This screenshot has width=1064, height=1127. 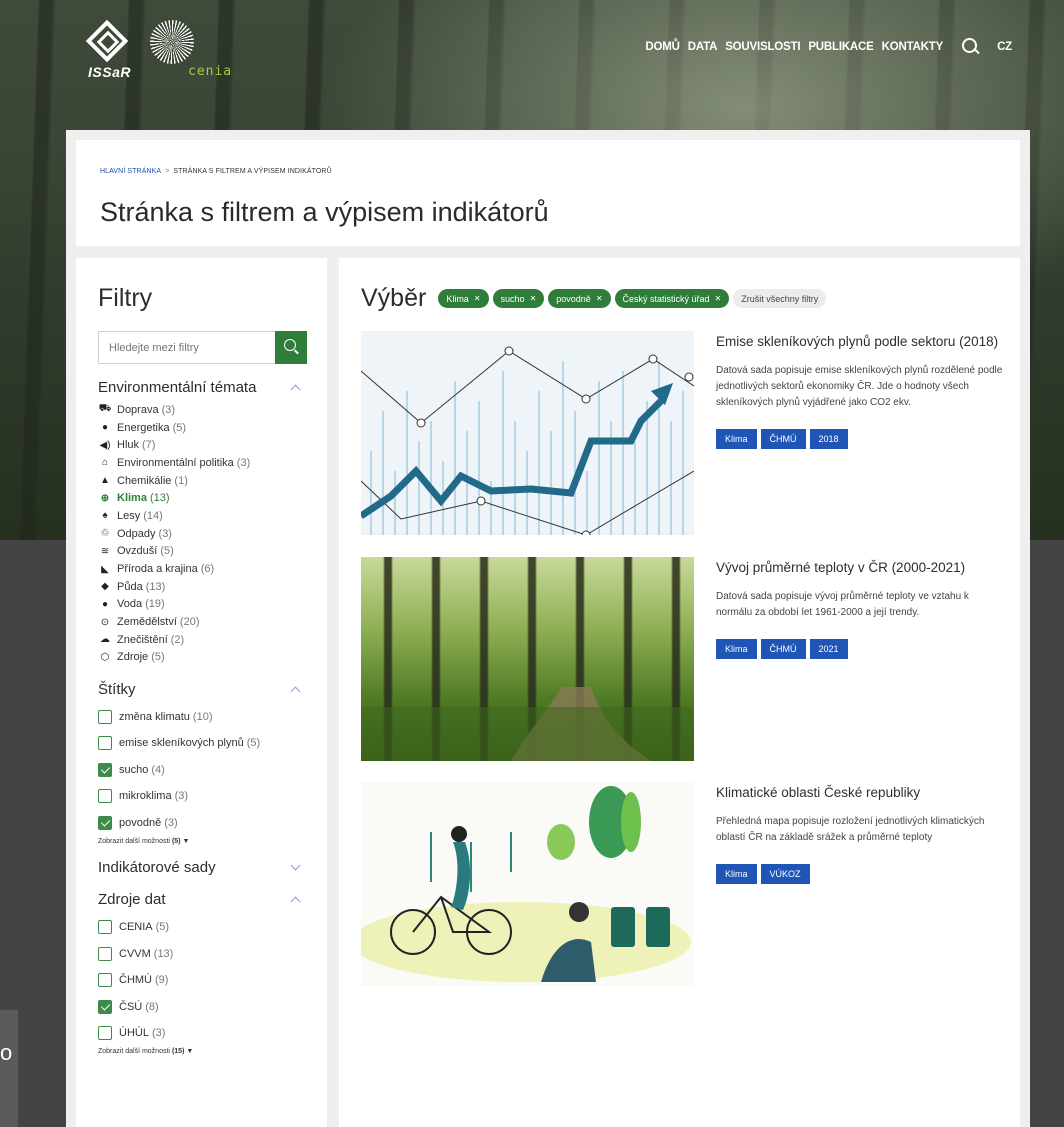 What do you see at coordinates (155, 586) in the screenshot?
I see `env-topic-count: (13)` at bounding box center [155, 586].